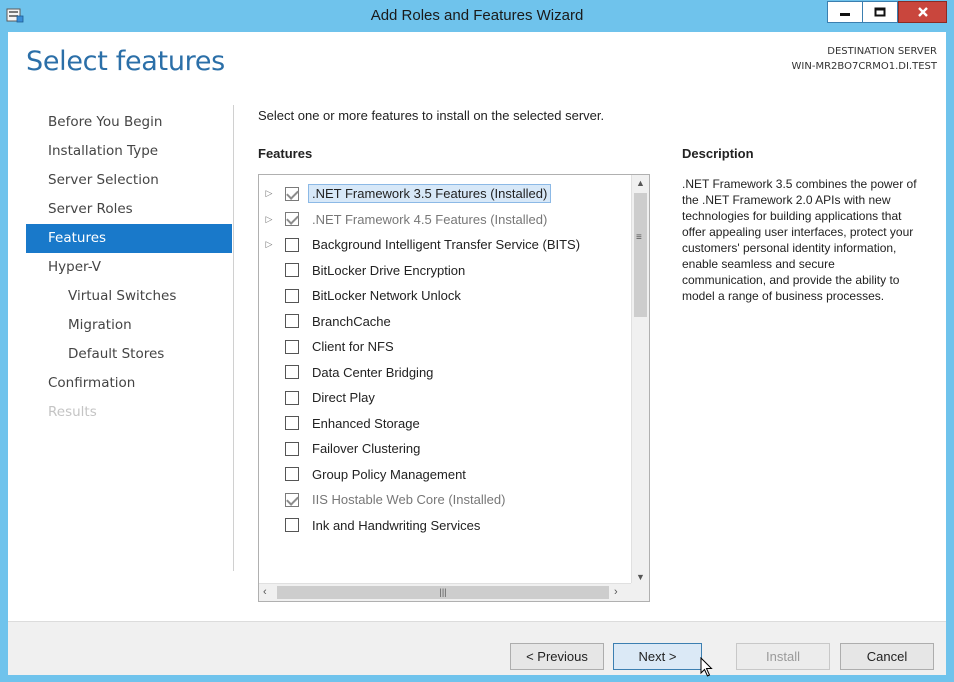 Image resolution: width=954 pixels, height=682 pixels. What do you see at coordinates (129, 209) in the screenshot?
I see `nav-item-server-roles: Server Roles` at bounding box center [129, 209].